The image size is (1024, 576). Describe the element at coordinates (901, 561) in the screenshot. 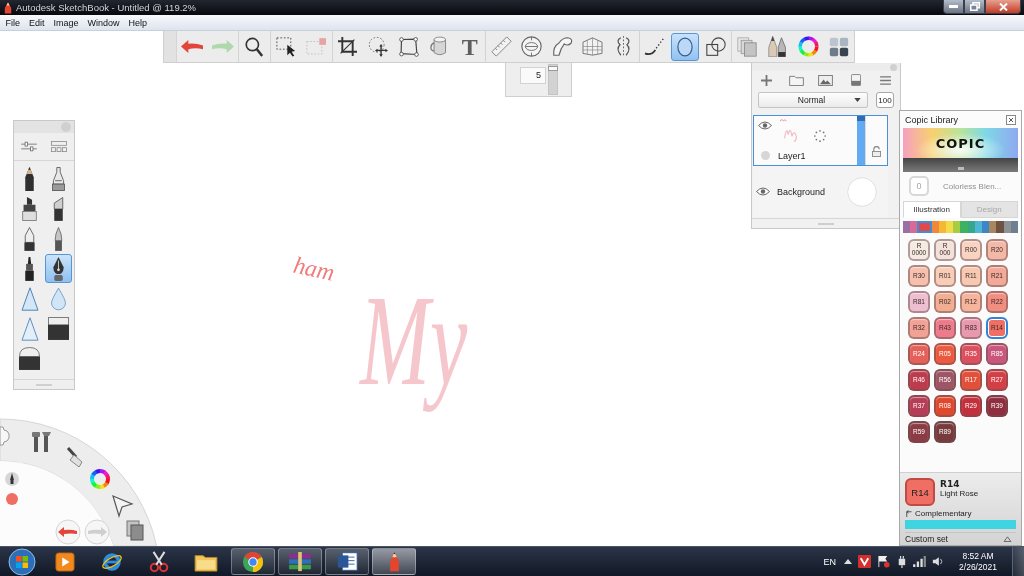

I see `plug-icon` at that location.